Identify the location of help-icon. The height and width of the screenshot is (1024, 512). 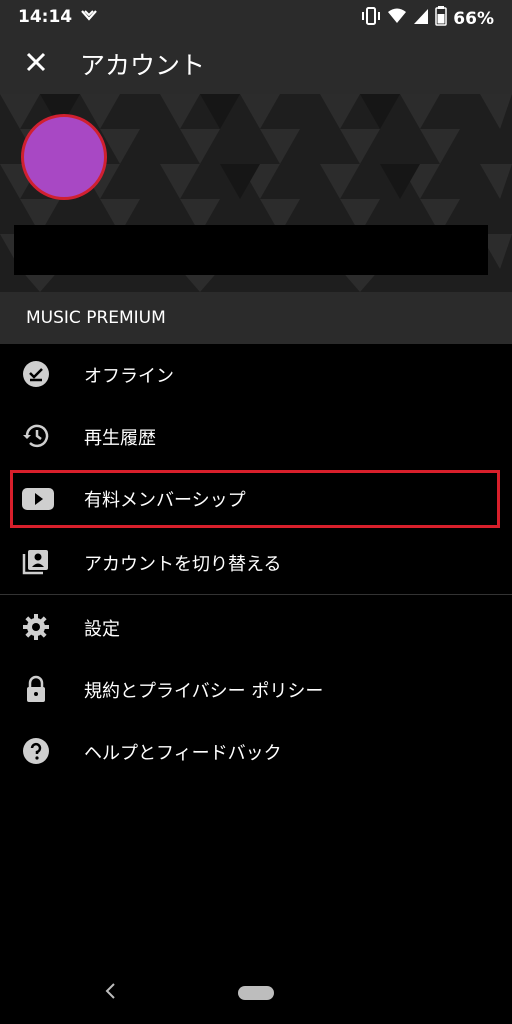
(36, 751).